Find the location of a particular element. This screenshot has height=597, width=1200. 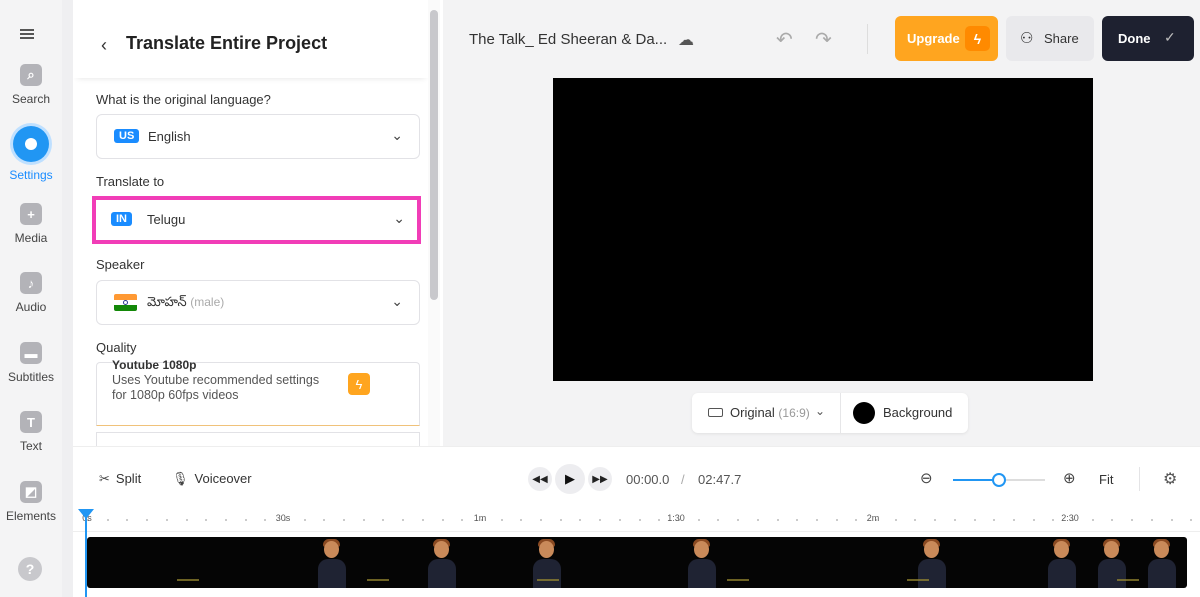

gear-icon: ⚙ is located at coordinates (1170, 479).